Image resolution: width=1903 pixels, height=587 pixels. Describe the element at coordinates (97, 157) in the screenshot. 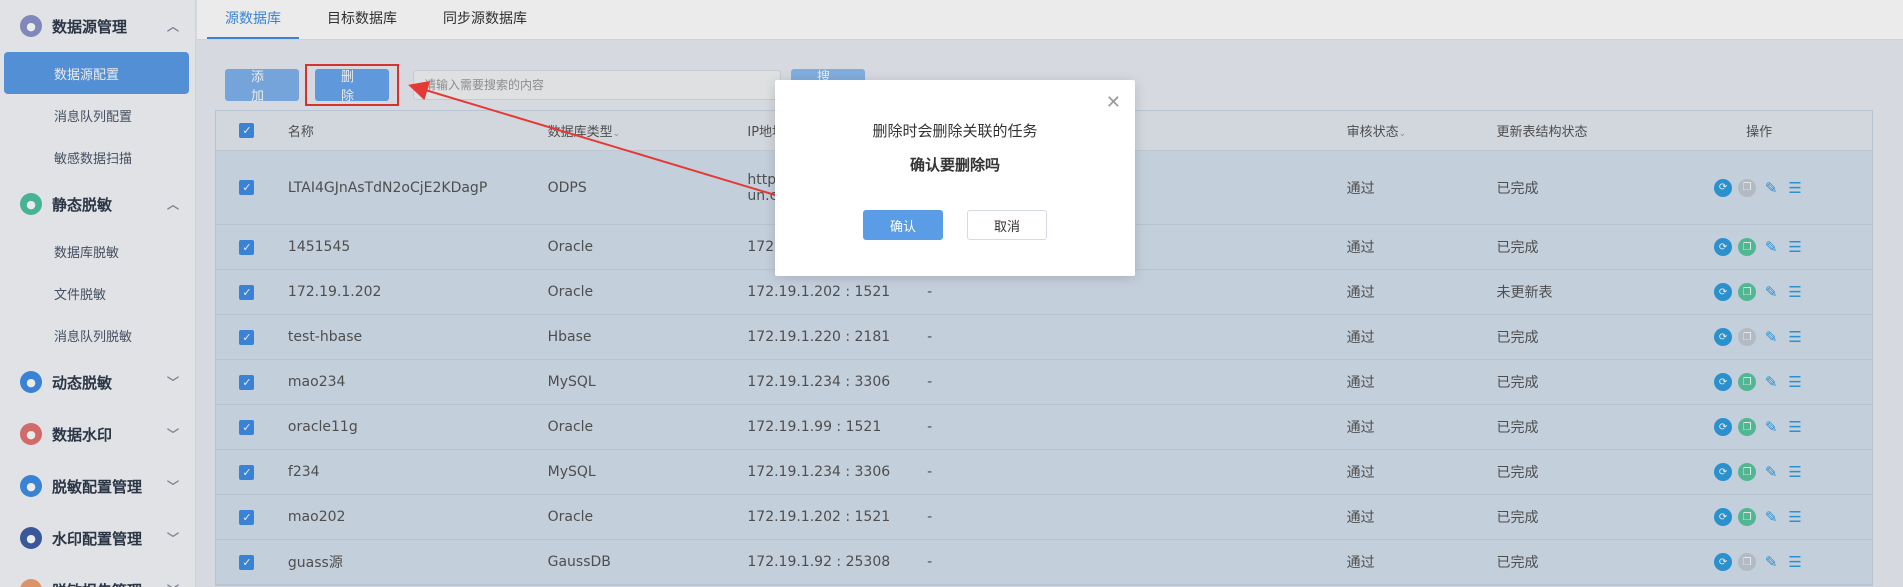

I see `sidebar-item: 敏感数据扫描` at that location.